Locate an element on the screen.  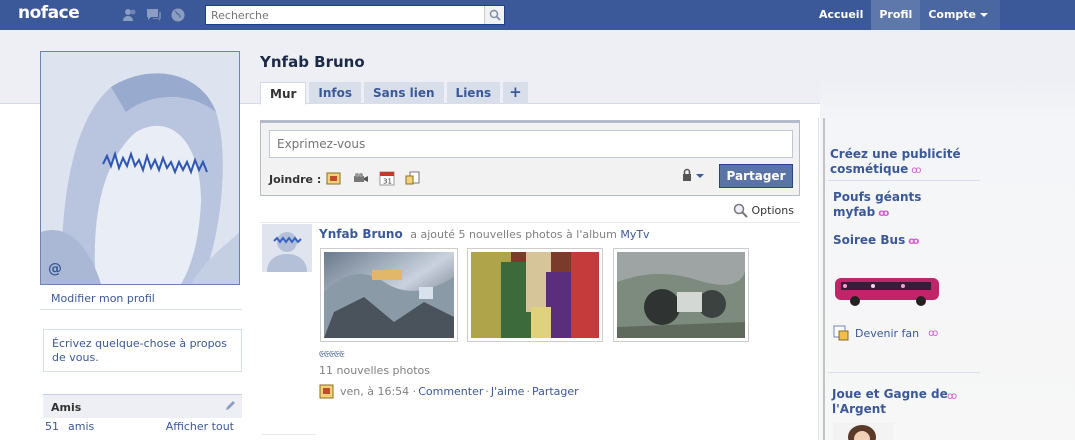
profile-tabs: Mur Infos Sans lien Liens + is located at coordinates (394, 93).